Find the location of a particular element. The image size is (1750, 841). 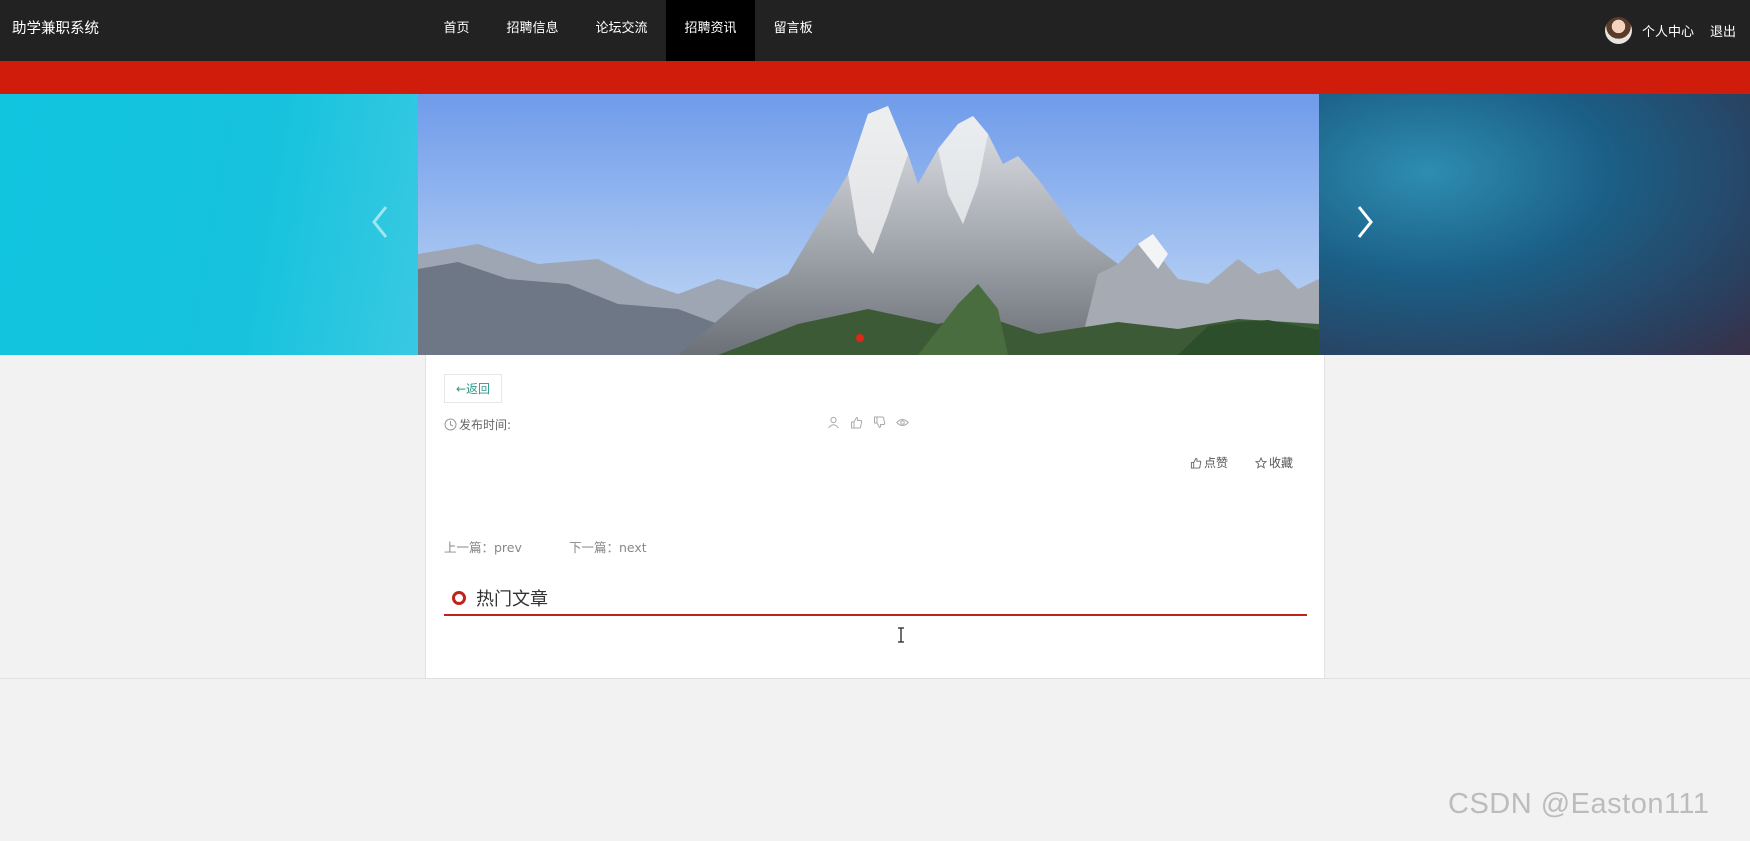

nav-item-jobs: 招聘信息 is located at coordinates (532, 30).